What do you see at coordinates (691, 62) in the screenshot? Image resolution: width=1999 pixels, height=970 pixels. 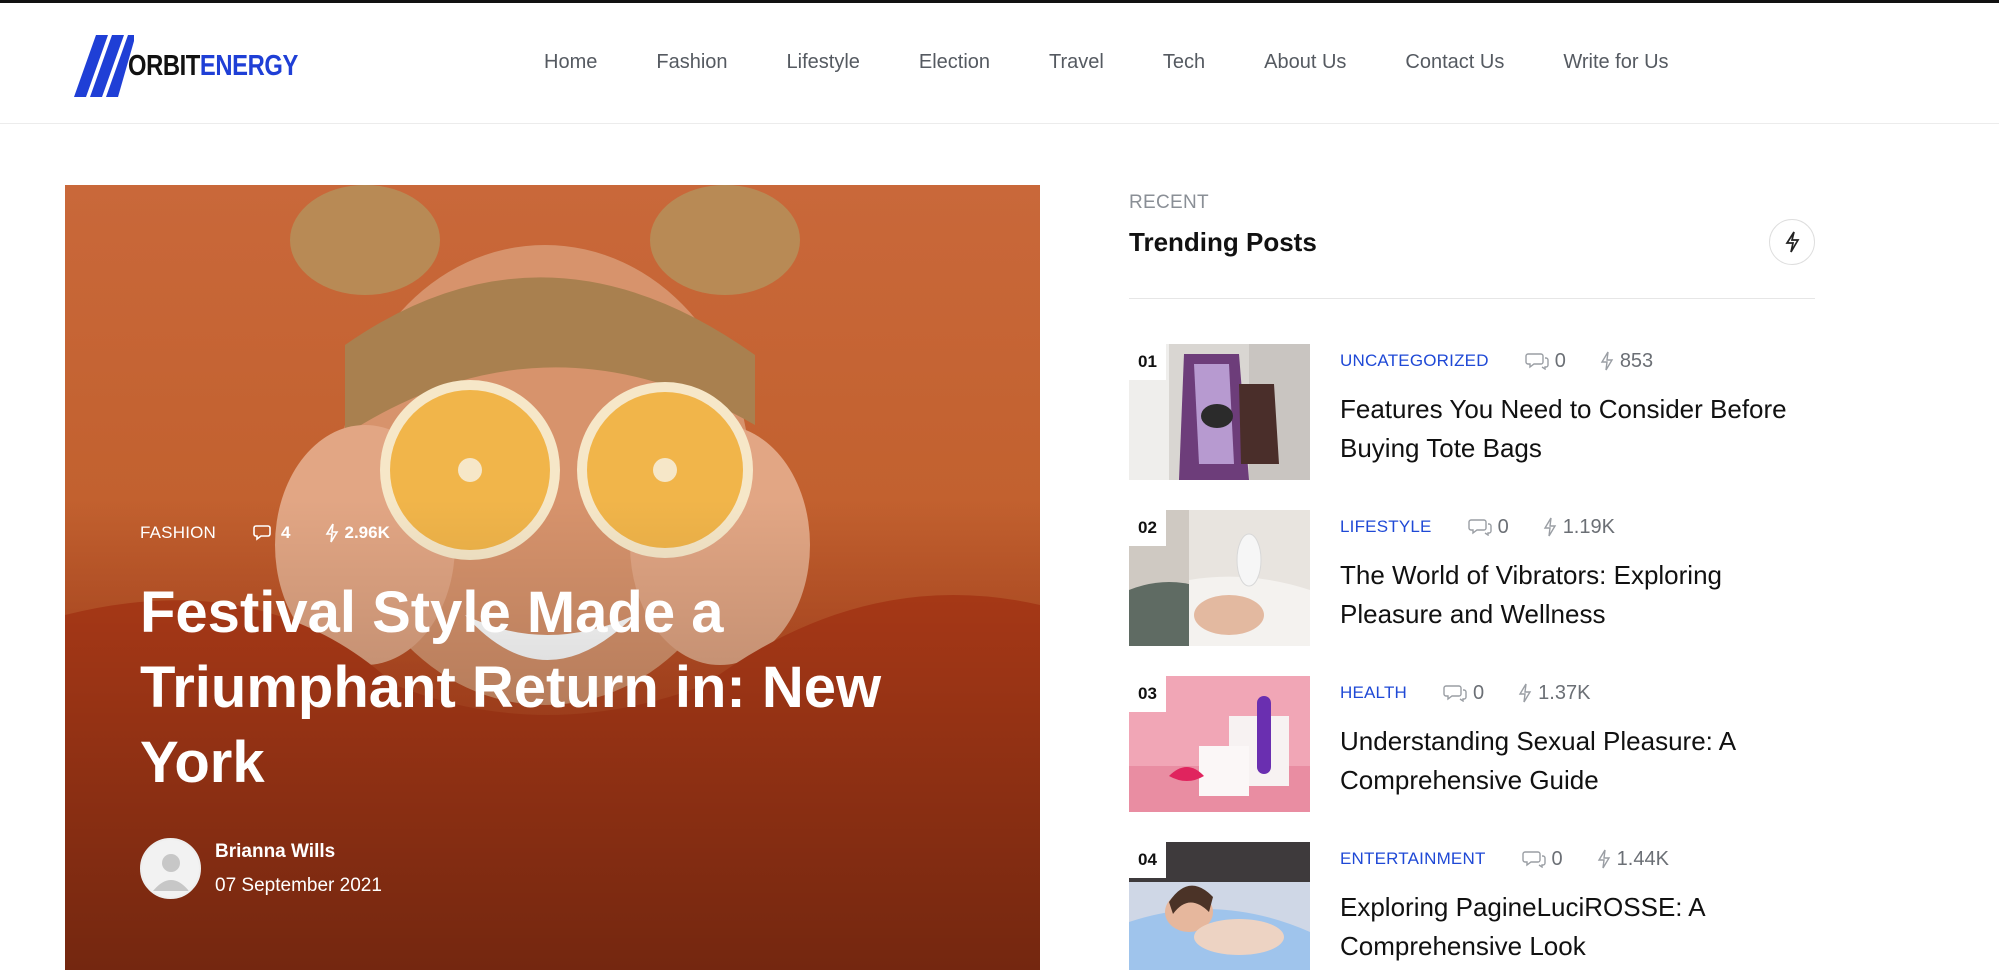 I see `nav-fashion: Fashion` at bounding box center [691, 62].